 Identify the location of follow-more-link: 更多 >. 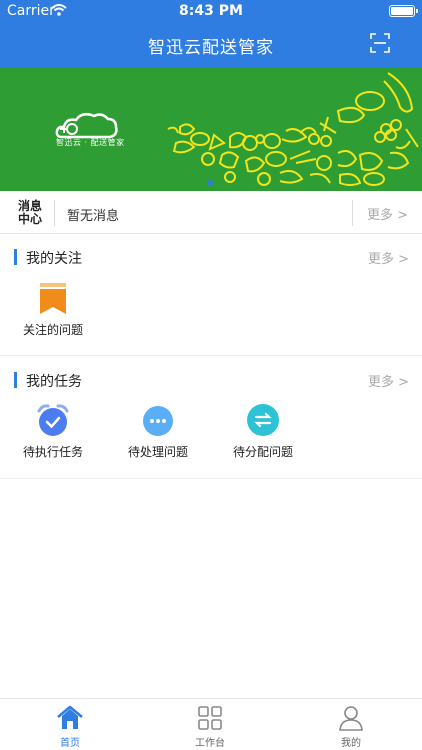
(388, 257).